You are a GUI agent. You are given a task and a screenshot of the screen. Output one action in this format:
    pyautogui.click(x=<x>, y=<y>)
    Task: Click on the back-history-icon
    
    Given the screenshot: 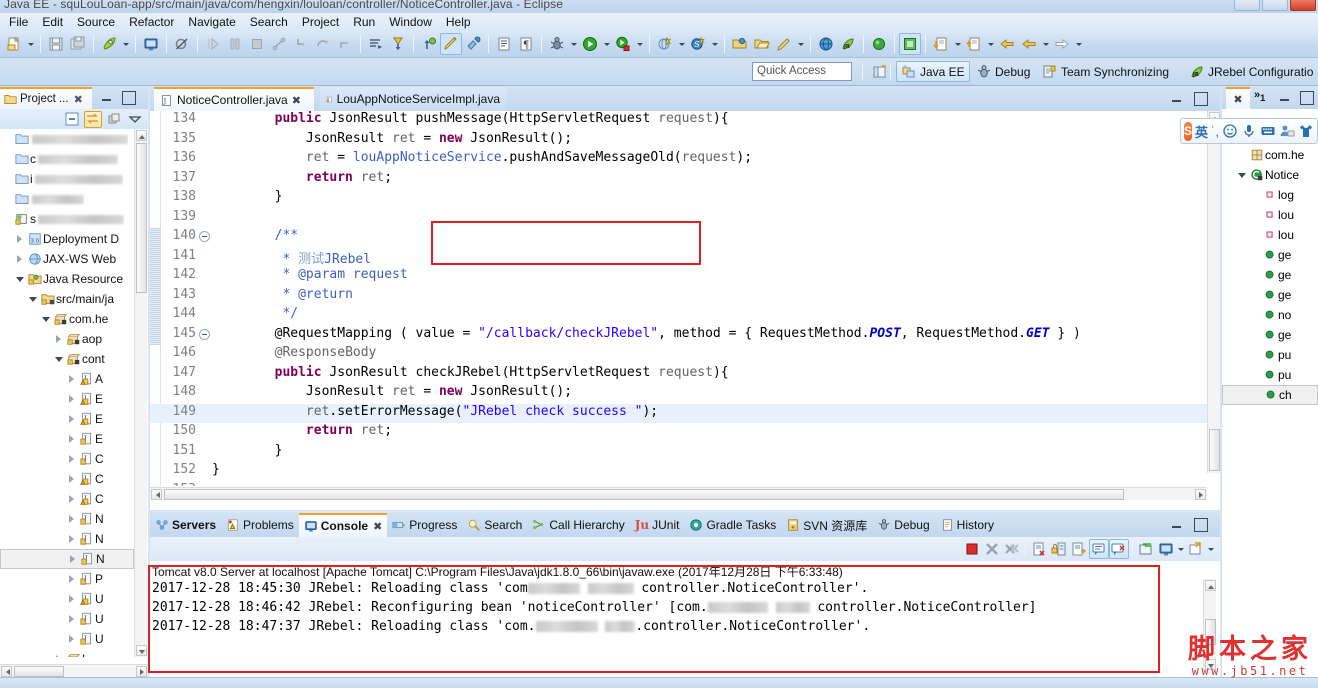 What is the action you would take?
    pyautogui.click(x=1029, y=44)
    